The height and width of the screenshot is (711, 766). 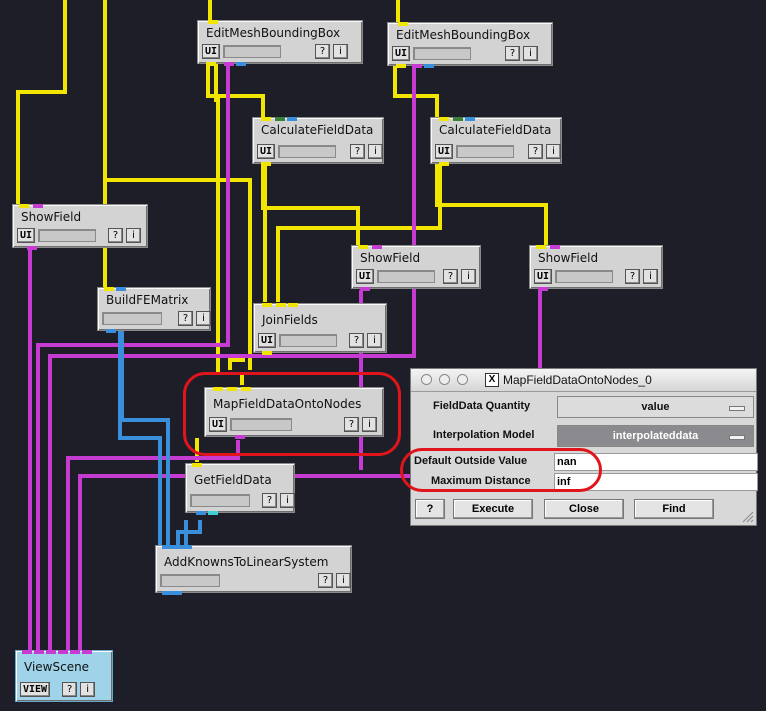 What do you see at coordinates (253, 570) in the screenshot?
I see `module-add-knowns-to-linear-system: AddKnownsToLinearSystem ? i` at bounding box center [253, 570].